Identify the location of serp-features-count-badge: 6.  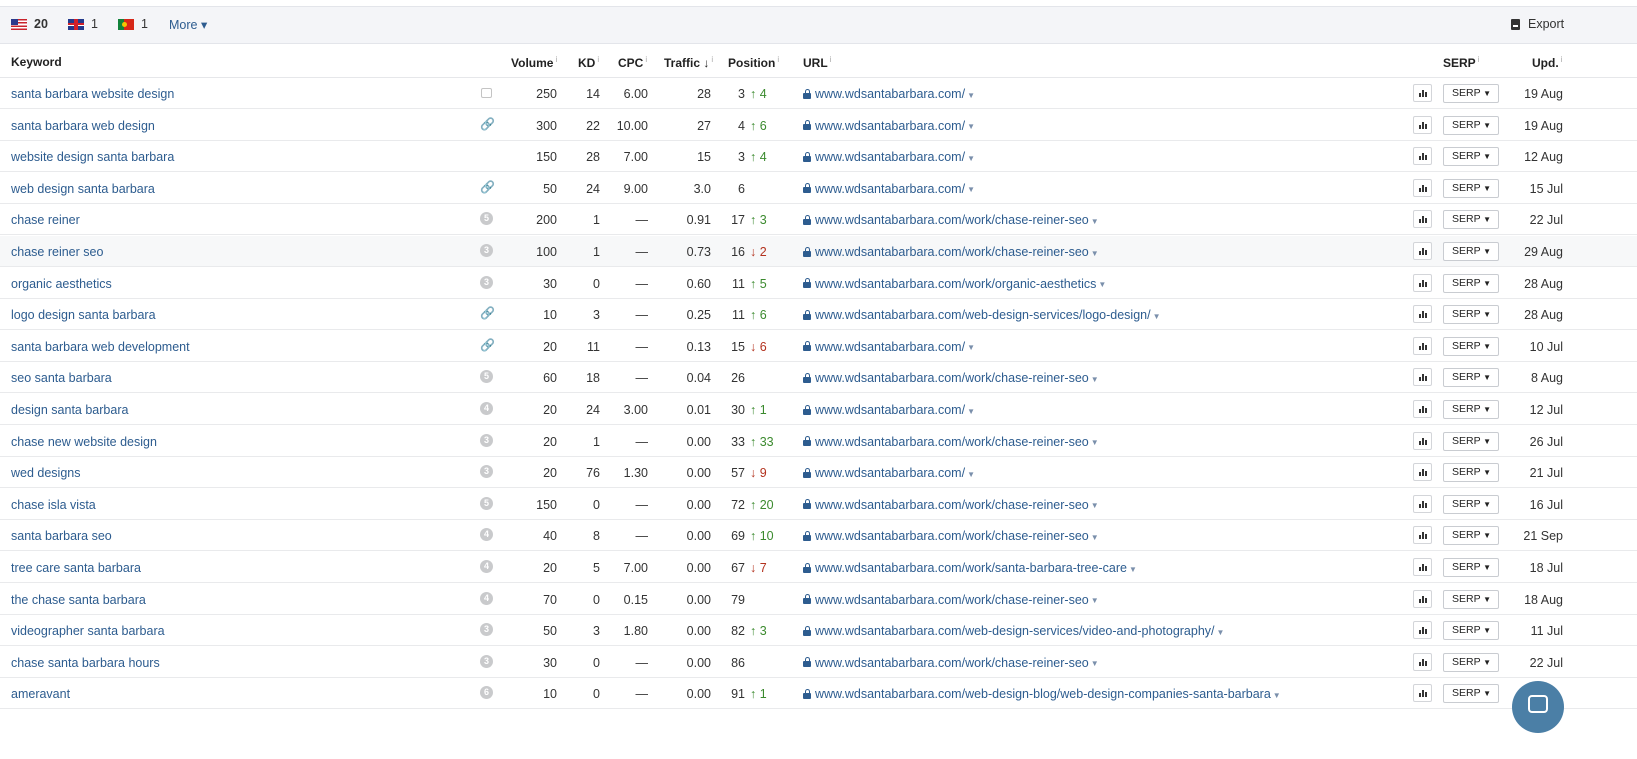
(486, 693).